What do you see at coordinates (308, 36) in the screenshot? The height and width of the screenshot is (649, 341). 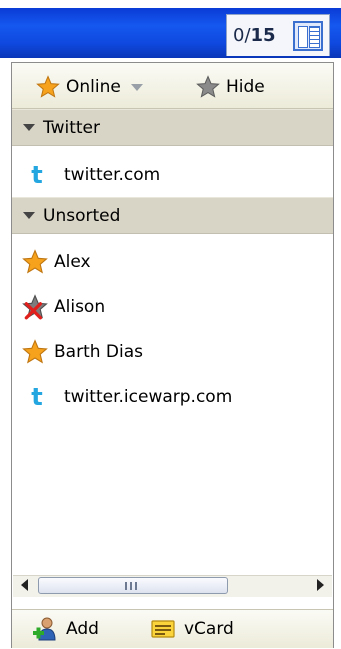 I see `columns-layout-icon` at bounding box center [308, 36].